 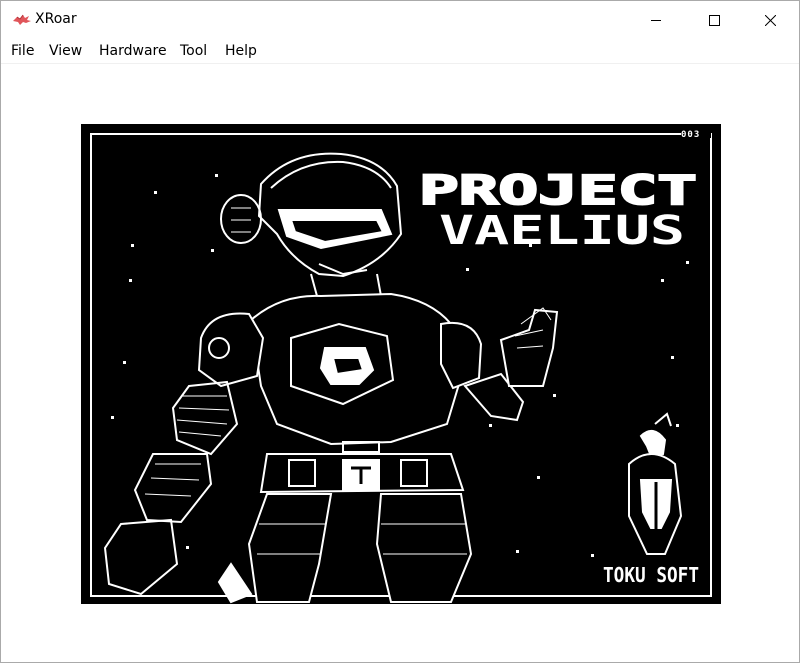 I want to click on menu-file: File, so click(x=22, y=51).